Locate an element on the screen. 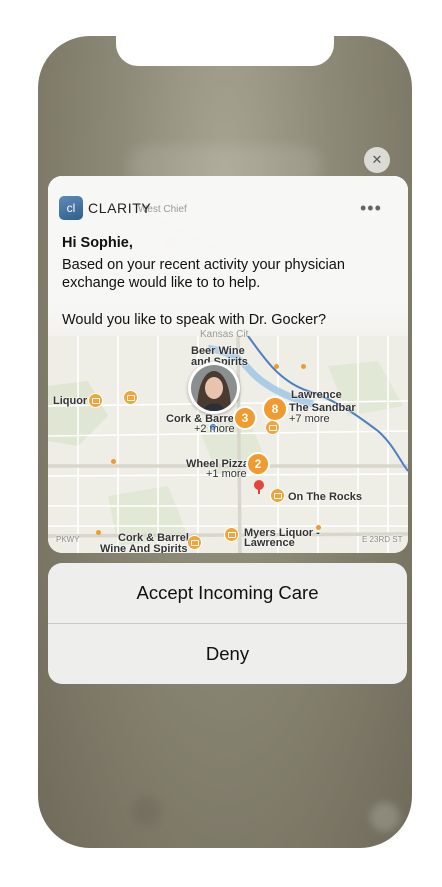  bar-pin is located at coordinates (272, 427).